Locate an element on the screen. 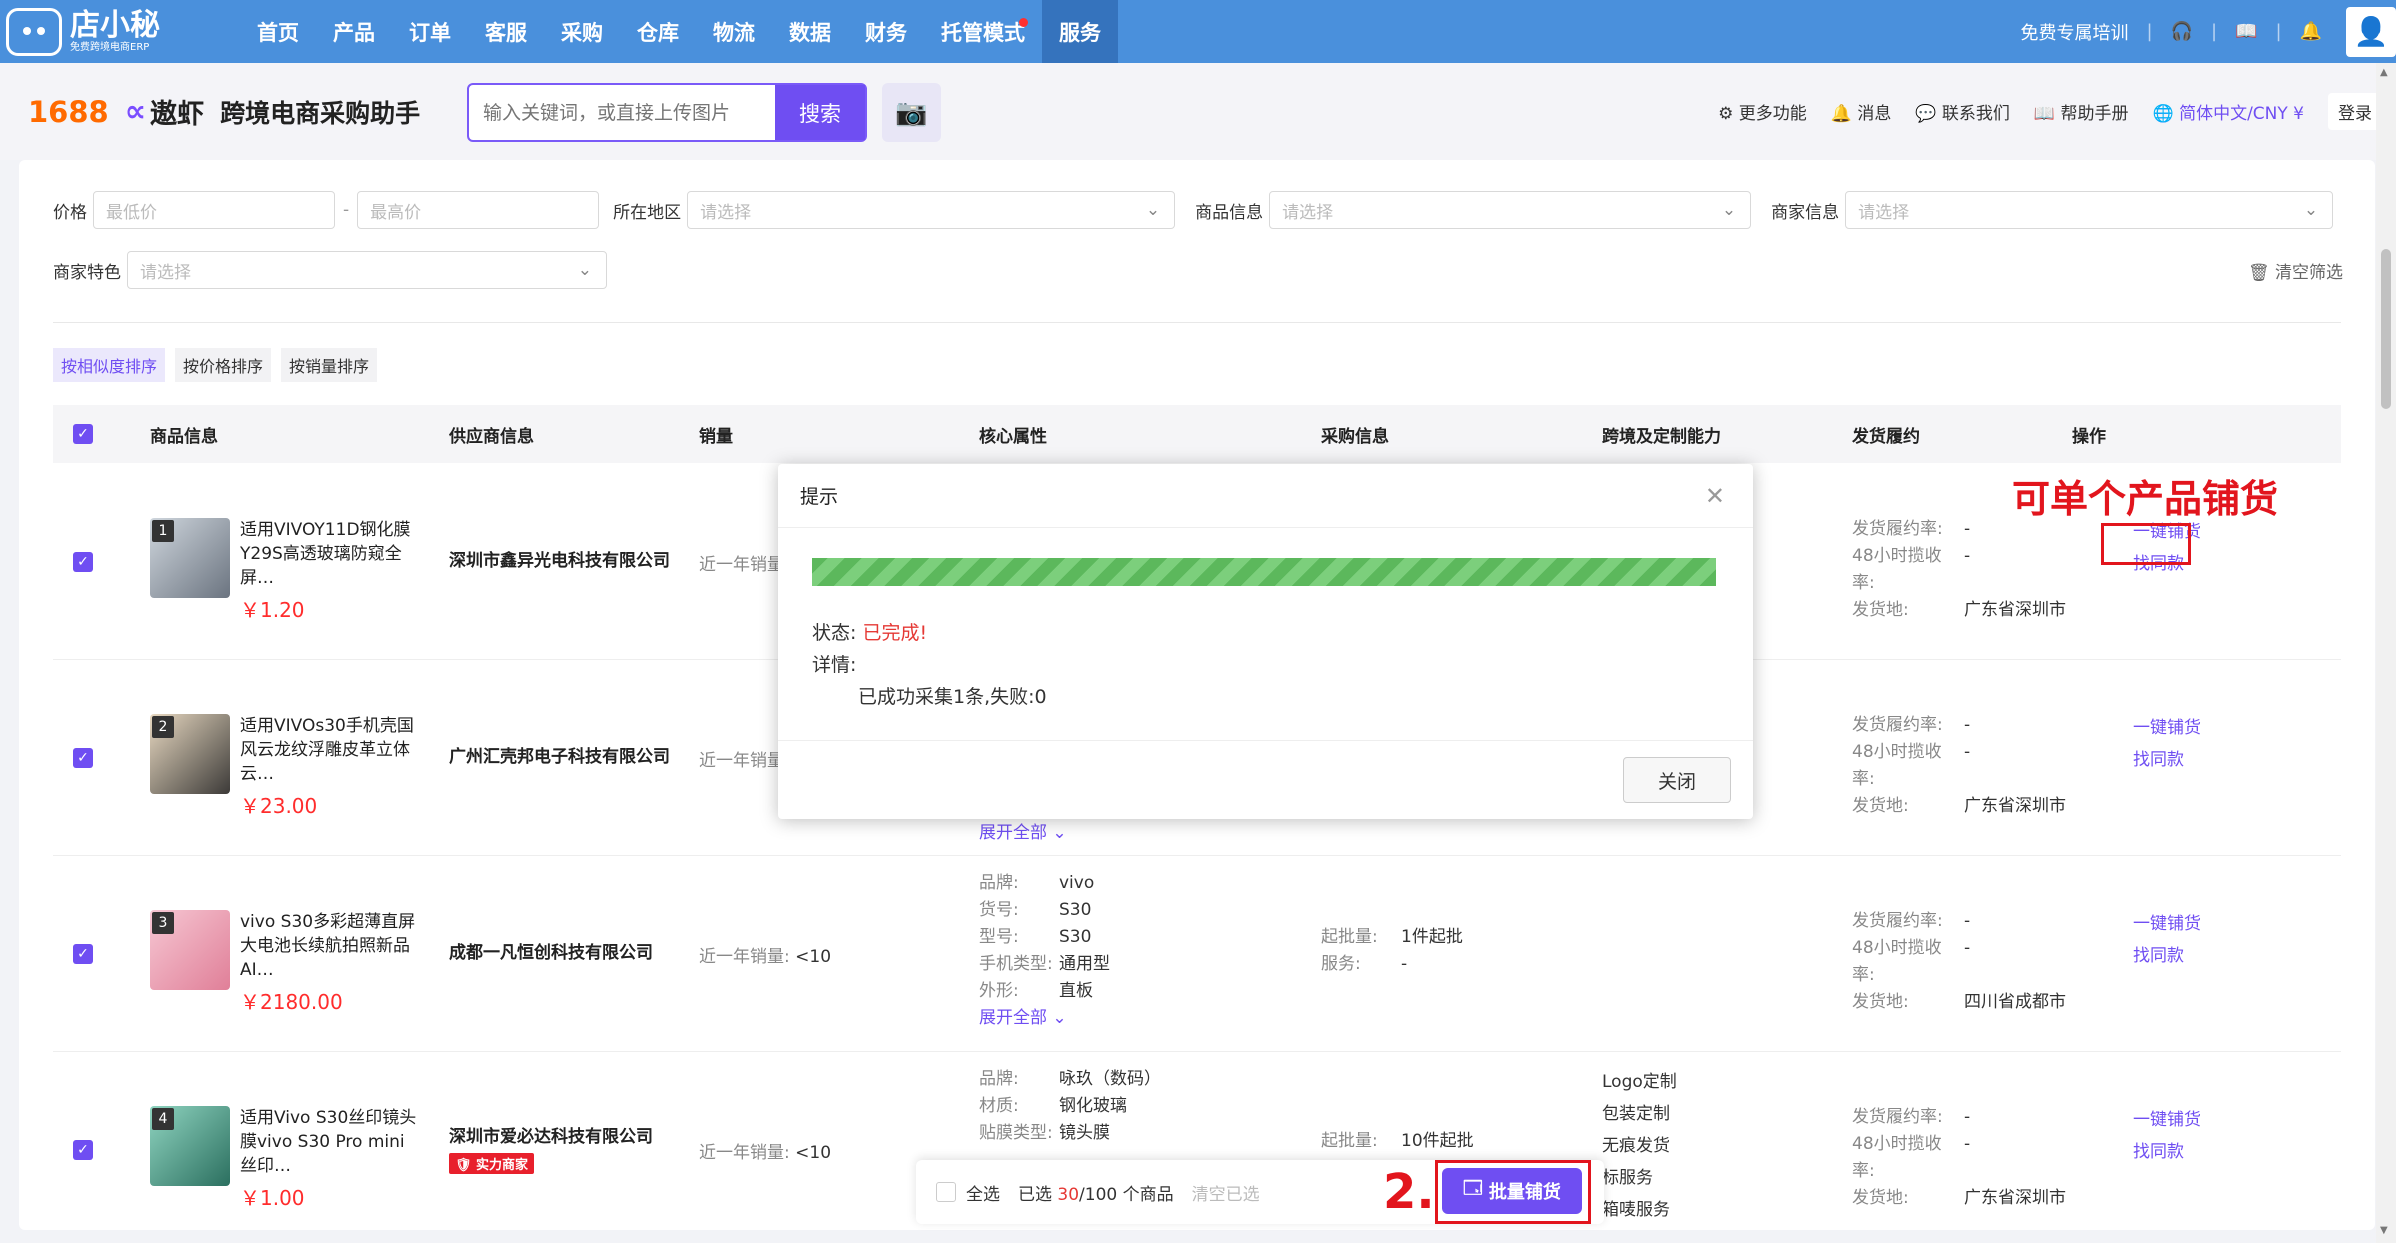 This screenshot has width=2396, height=1243. strength-merchant-label: 实力商家 is located at coordinates (502, 1165).